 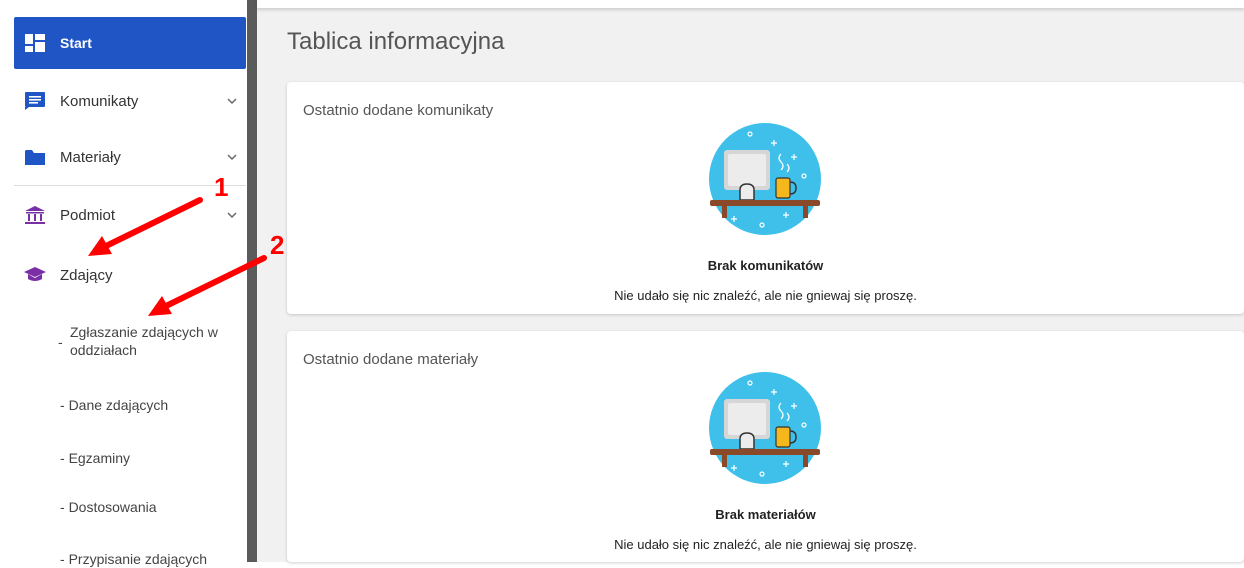 What do you see at coordinates (35, 275) in the screenshot?
I see `graduation-cap-icon` at bounding box center [35, 275].